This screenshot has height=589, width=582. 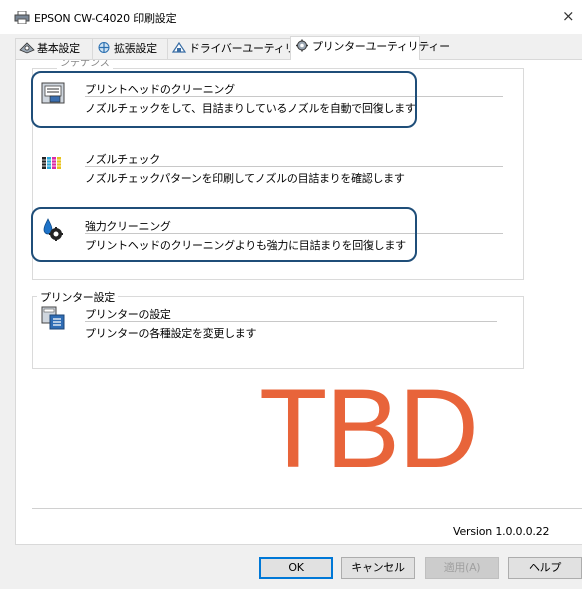 What do you see at coordinates (245, 178) in the screenshot?
I see `nozzle-check-description: ノズルチェックパターンを印刷してノズルの目詰まりを確認します` at bounding box center [245, 178].